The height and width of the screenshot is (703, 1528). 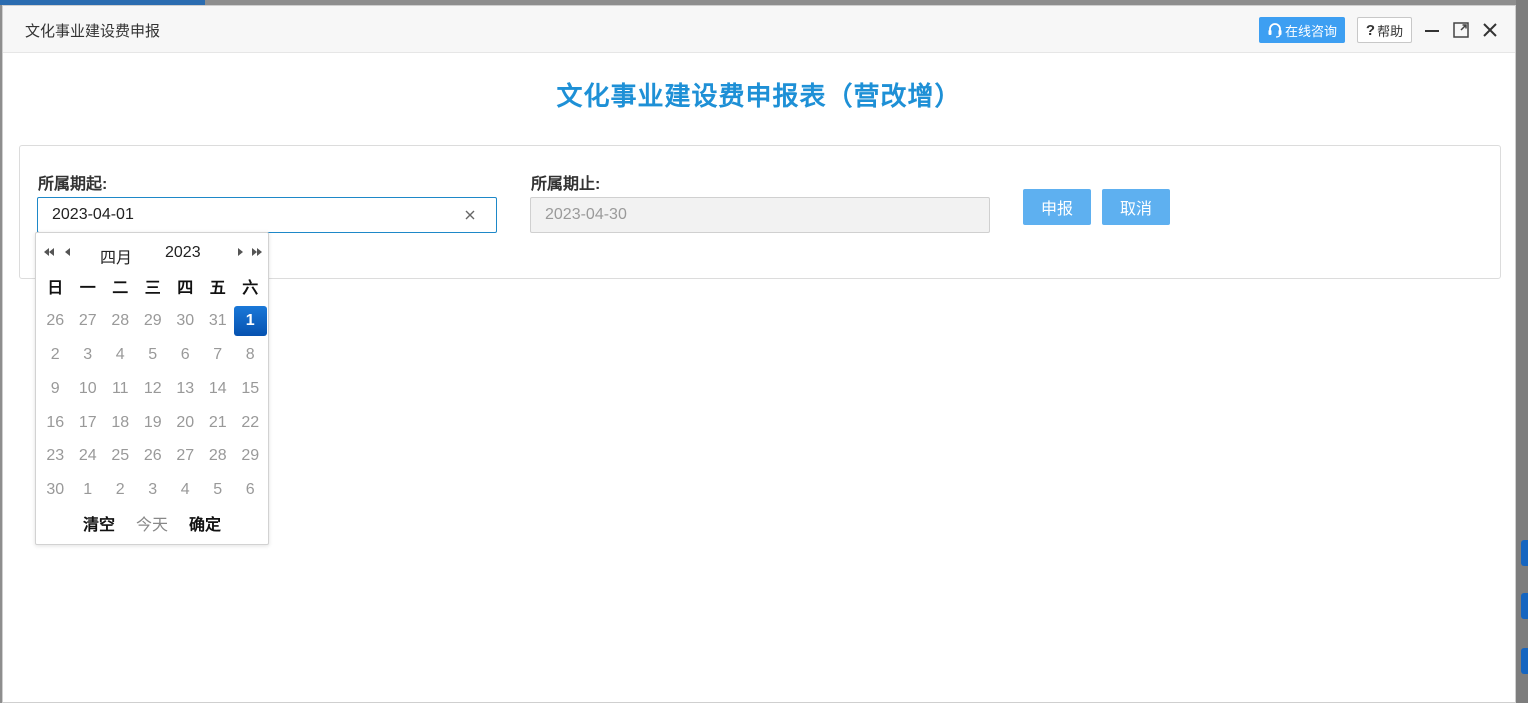 I want to click on start-period-input: 2023-04-01, so click(x=267, y=215).